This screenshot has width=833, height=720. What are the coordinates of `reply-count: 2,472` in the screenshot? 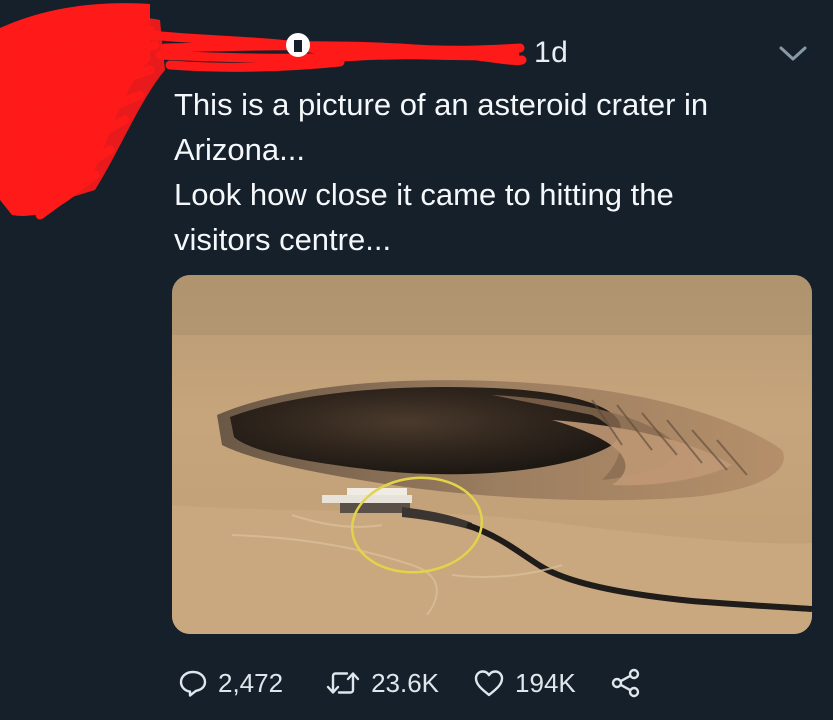 It's located at (251, 682).